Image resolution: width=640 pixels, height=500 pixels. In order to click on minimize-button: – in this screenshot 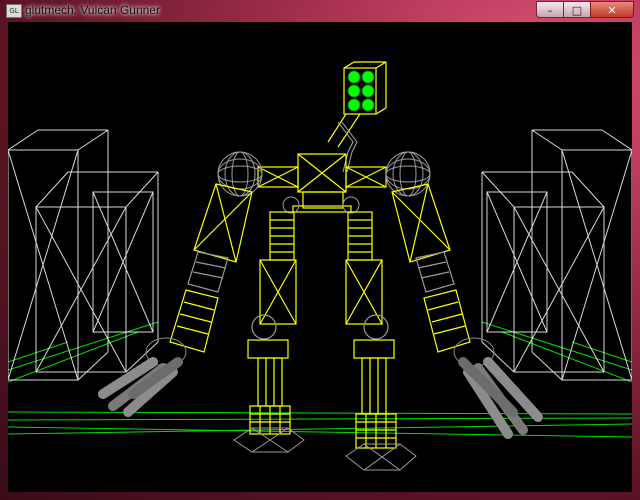, I will do `click(550, 9)`.